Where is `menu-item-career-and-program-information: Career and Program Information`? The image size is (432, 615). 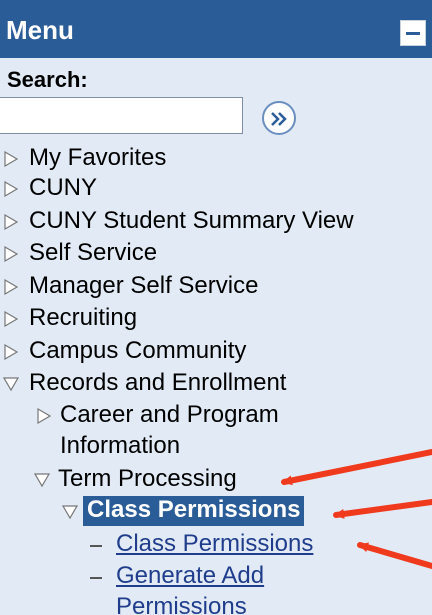
menu-item-career-and-program-information: Career and Program Information is located at coordinates (230, 432).